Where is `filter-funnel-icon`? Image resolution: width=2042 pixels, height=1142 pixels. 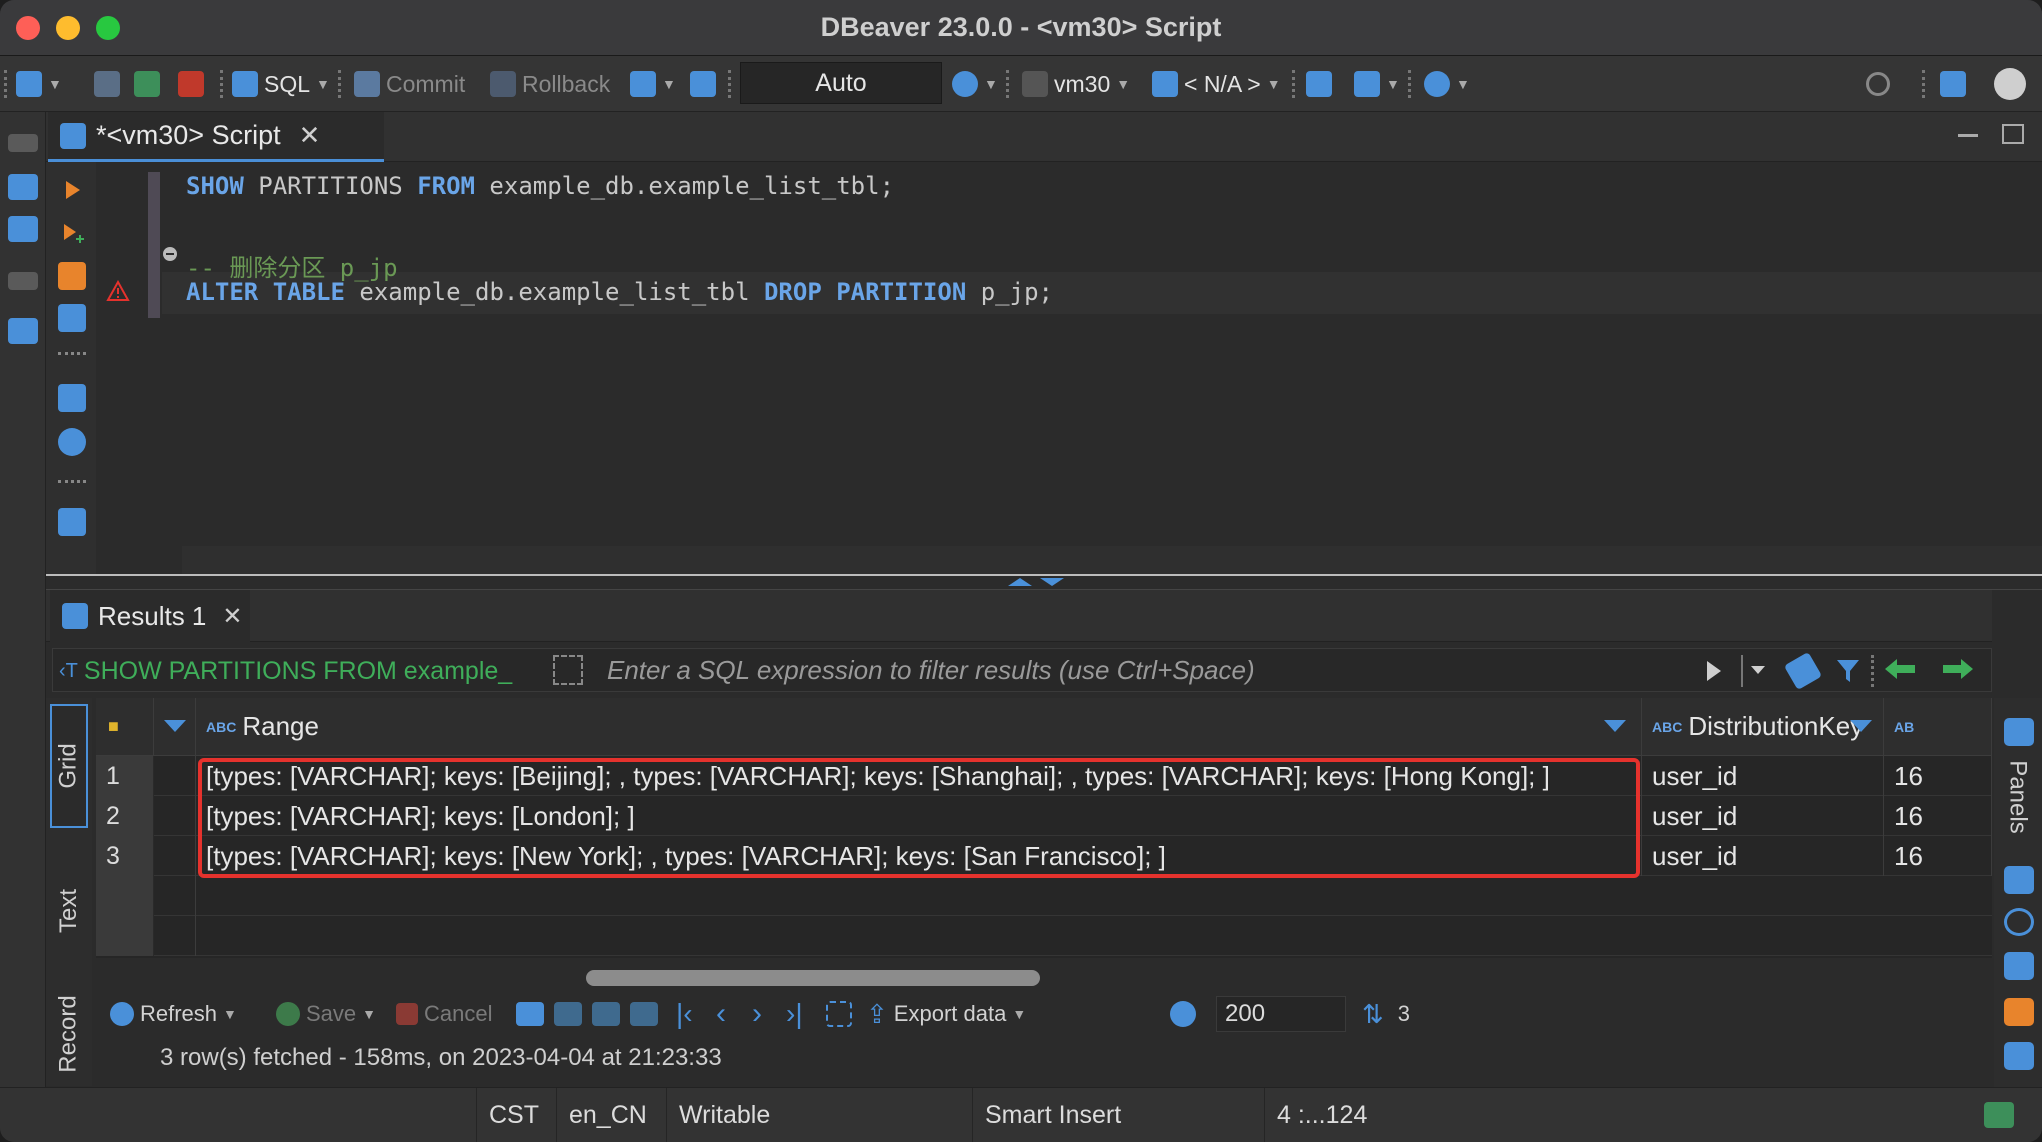 filter-funnel-icon is located at coordinates (1848, 671).